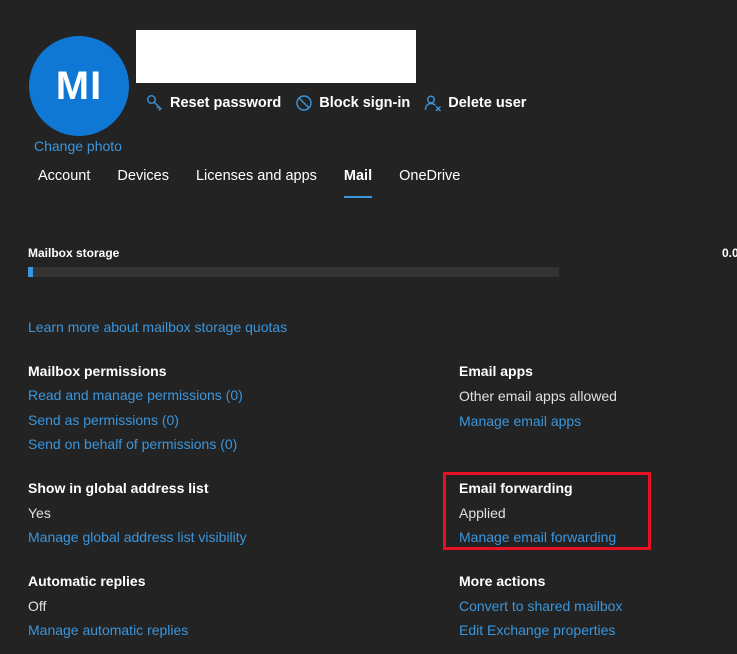 The height and width of the screenshot is (654, 737). Describe the element at coordinates (135, 395) in the screenshot. I see `read-manage-permissions-link: Read and manage permissions (0)` at that location.